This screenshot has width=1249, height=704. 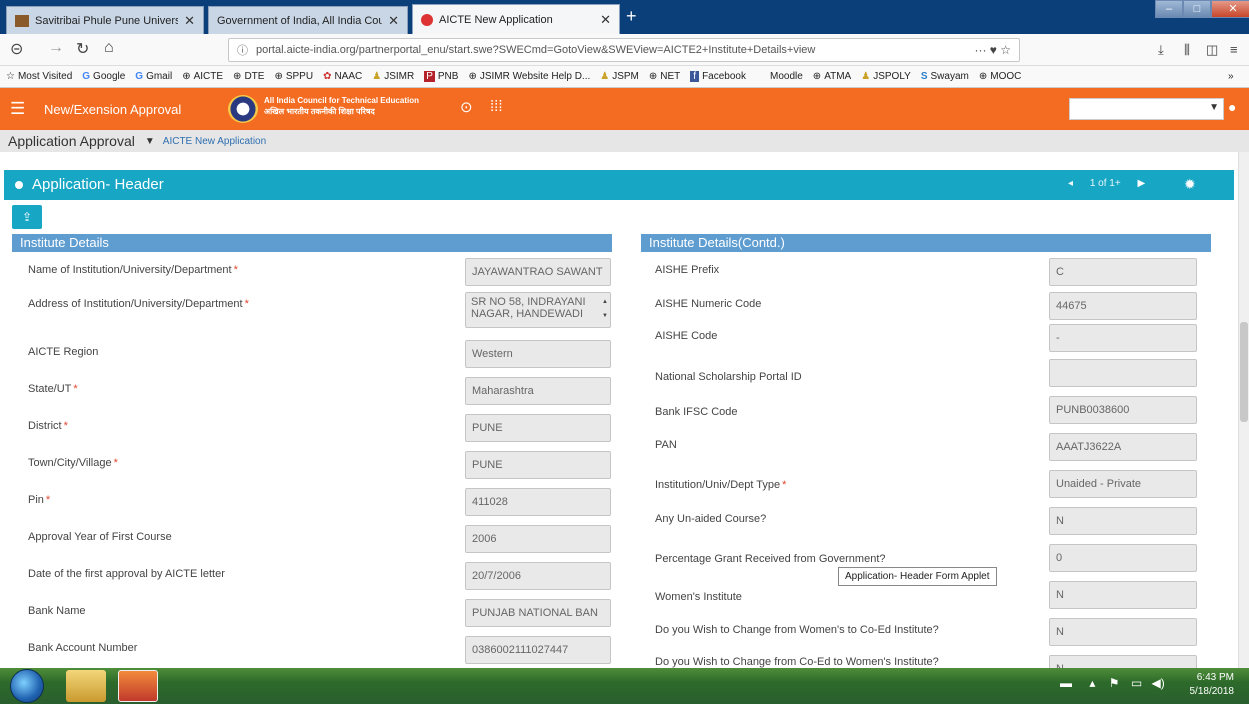 I want to click on show-hidden-icon: ▴, so click(x=1092, y=683).